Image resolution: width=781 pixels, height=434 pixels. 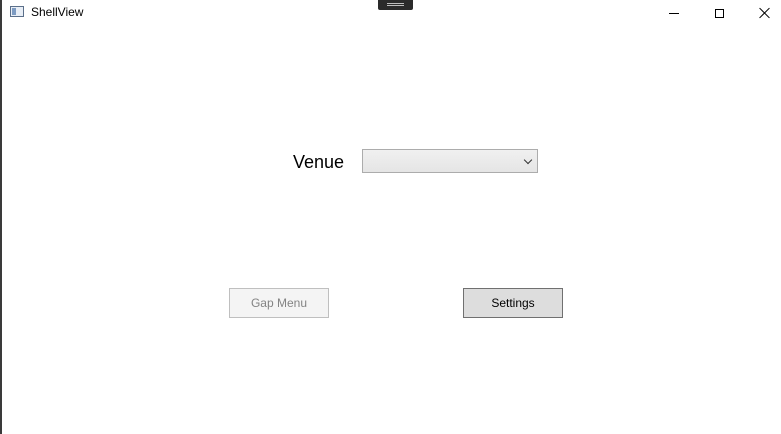 I want to click on minimize-button, so click(x=674, y=13).